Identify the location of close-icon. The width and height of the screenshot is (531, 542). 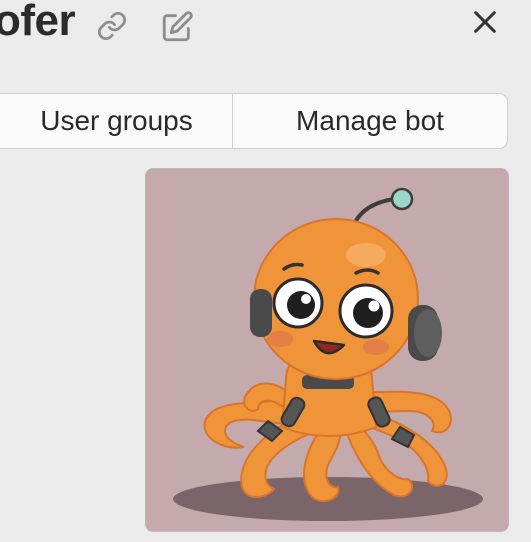
(485, 22).